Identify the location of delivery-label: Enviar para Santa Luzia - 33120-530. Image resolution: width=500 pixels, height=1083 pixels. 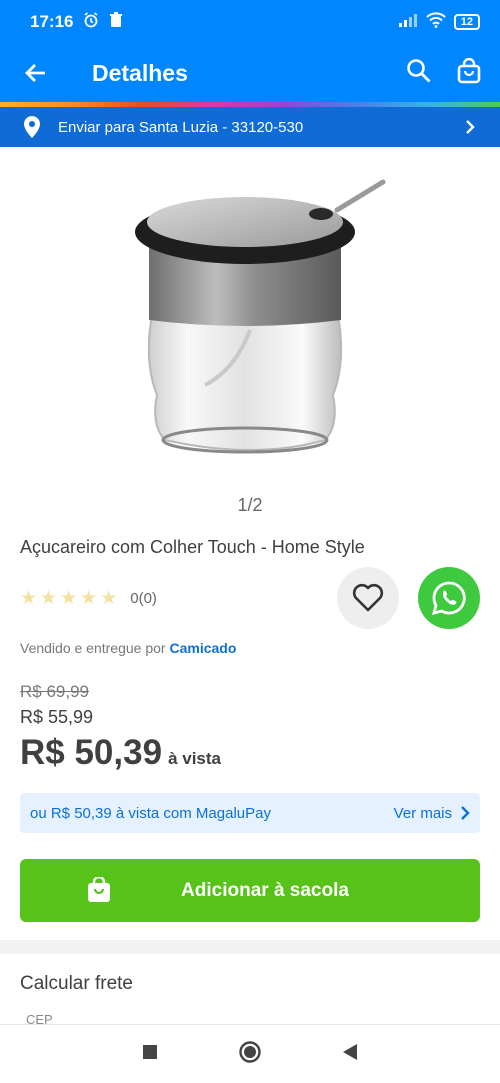
(181, 127).